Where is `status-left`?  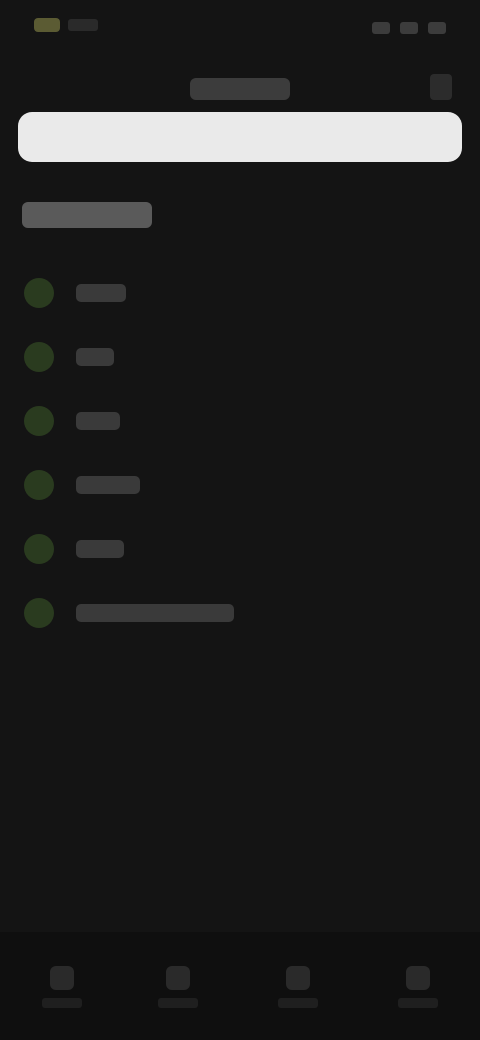 status-left is located at coordinates (66, 25).